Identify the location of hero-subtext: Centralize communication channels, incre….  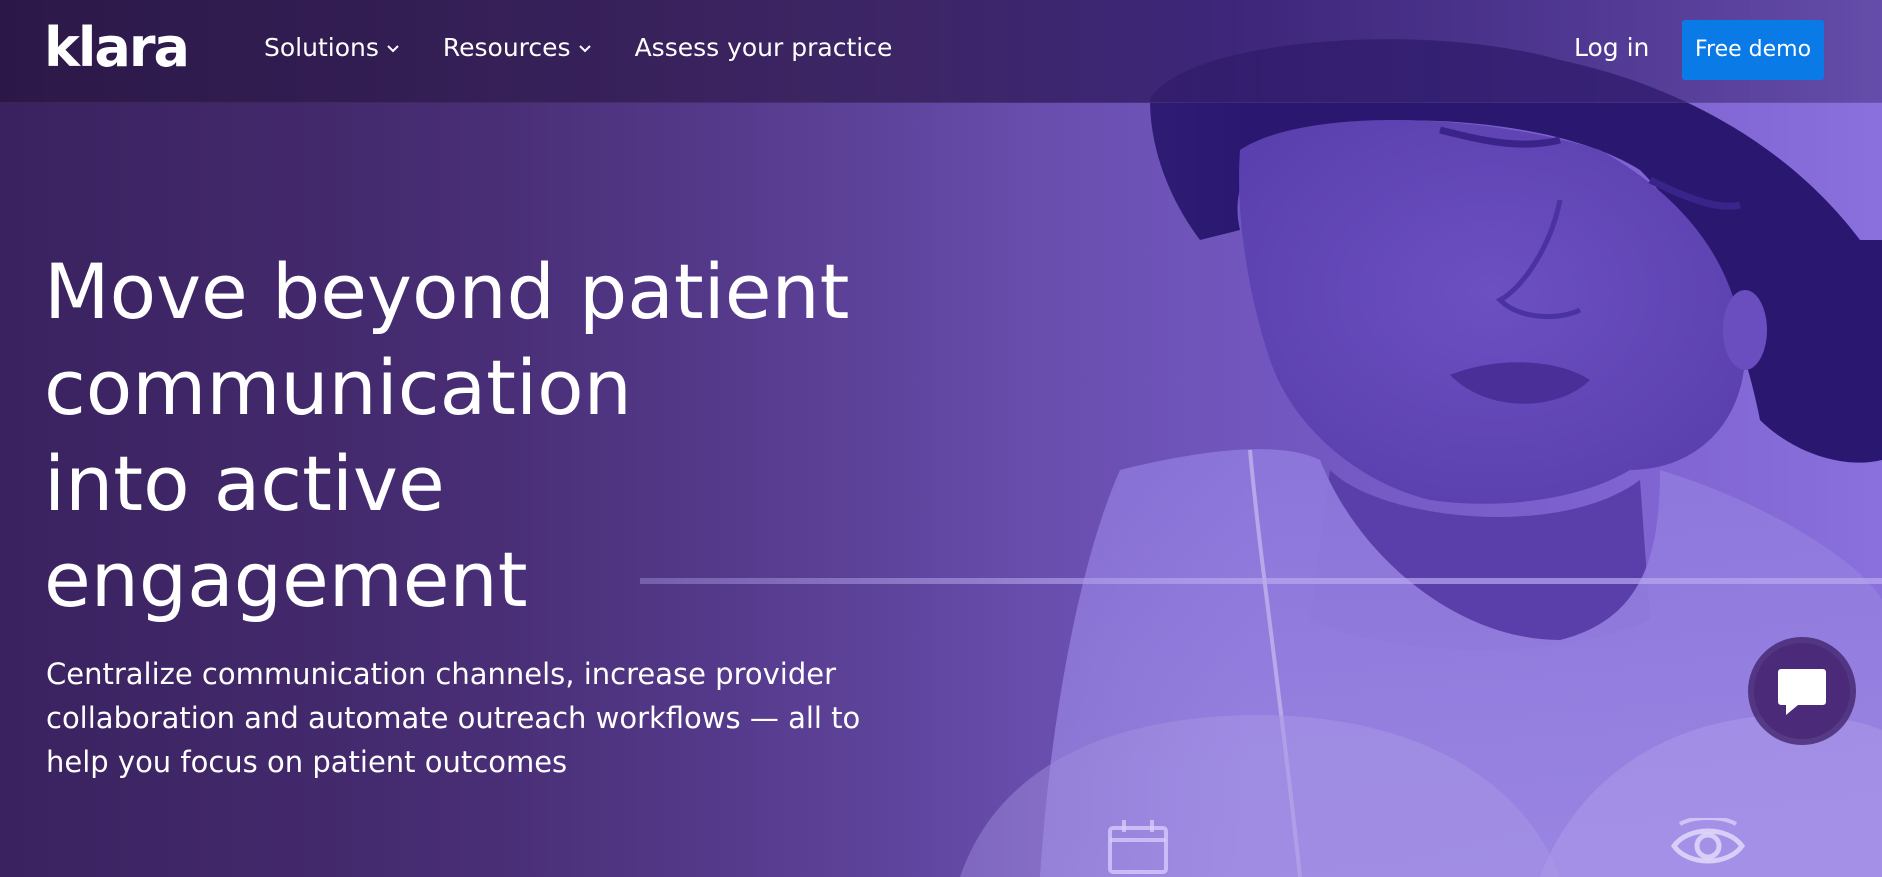
(496, 718).